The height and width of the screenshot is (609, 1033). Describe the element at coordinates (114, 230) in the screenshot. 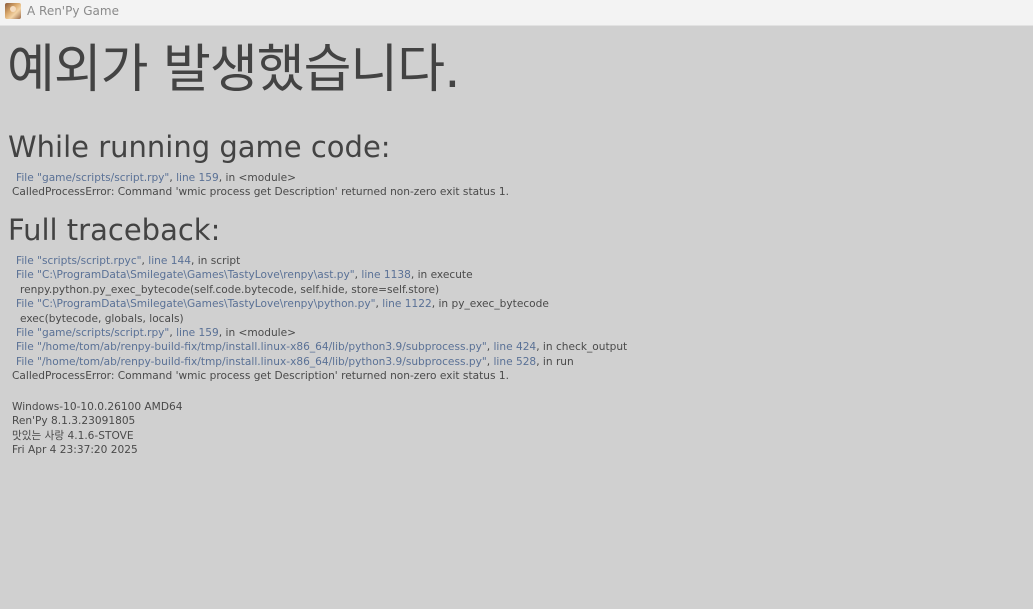

I see `full-traceback-title: Full traceback:` at that location.